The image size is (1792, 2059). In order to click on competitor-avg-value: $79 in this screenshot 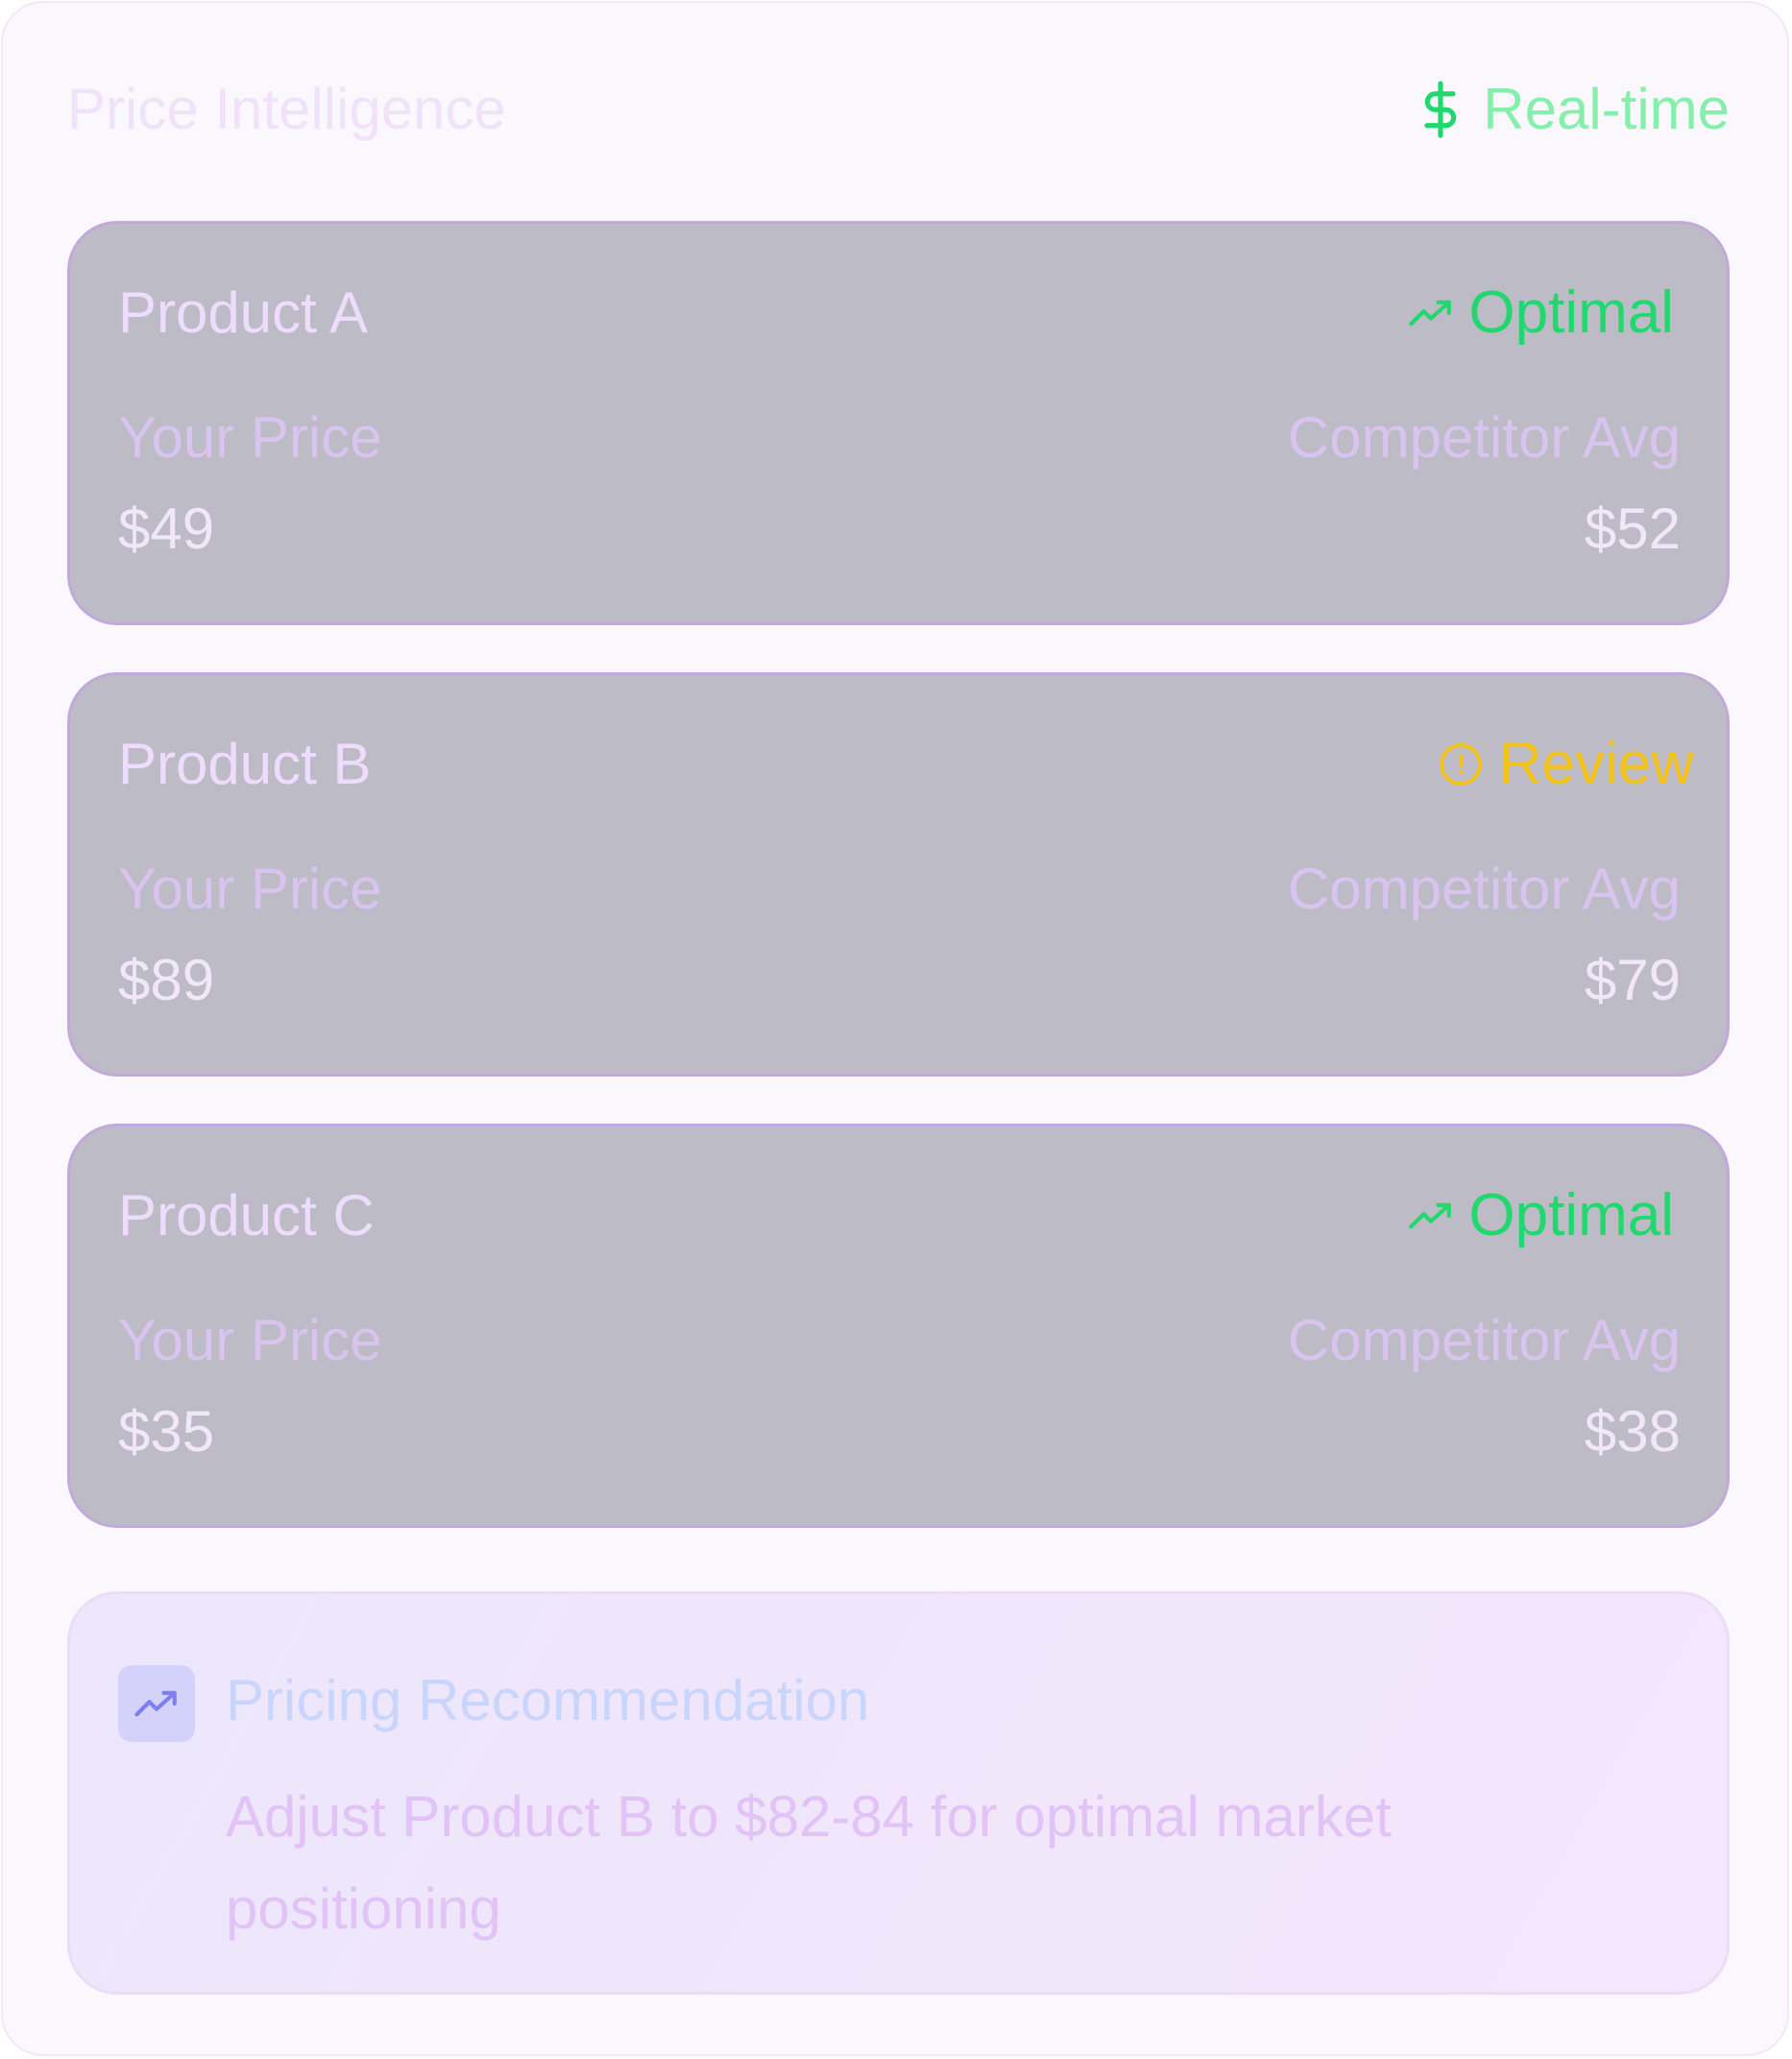, I will do `click(1632, 980)`.